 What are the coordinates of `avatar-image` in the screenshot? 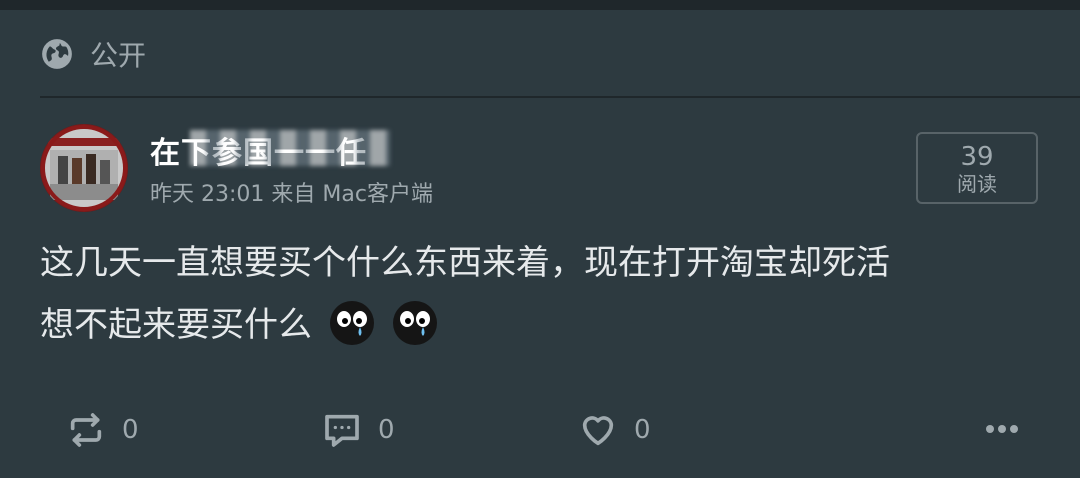 It's located at (84, 168).